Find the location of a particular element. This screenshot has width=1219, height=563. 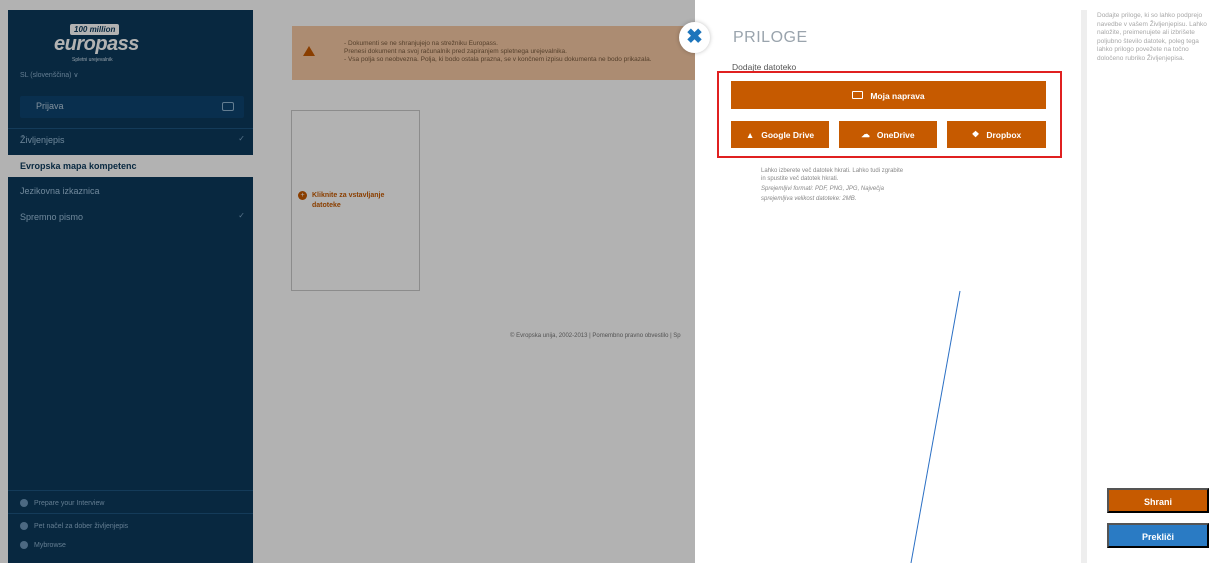

annotation-line is located at coordinates (935, 426).